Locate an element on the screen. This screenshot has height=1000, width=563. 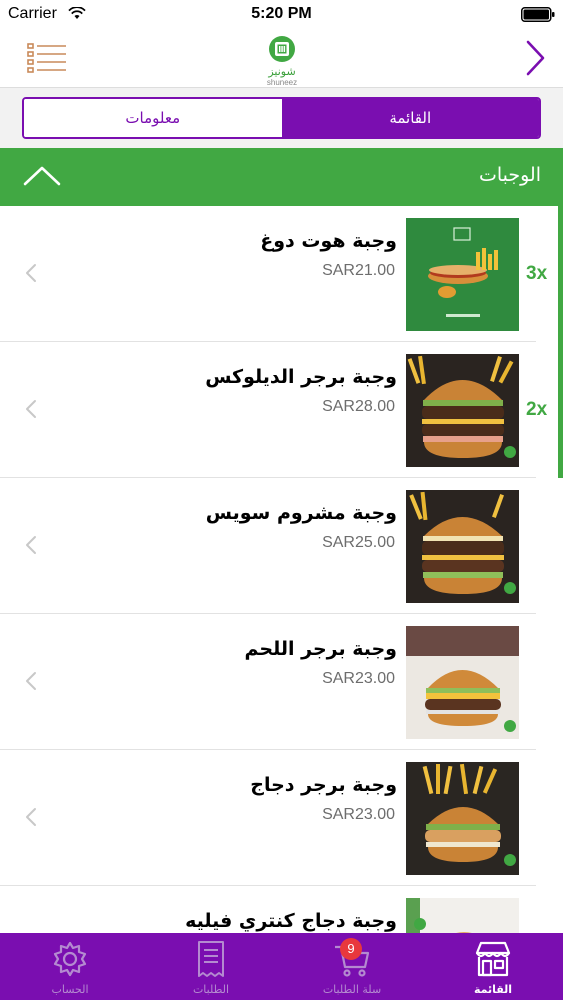
deluxe-burger-image is located at coordinates (462, 410).